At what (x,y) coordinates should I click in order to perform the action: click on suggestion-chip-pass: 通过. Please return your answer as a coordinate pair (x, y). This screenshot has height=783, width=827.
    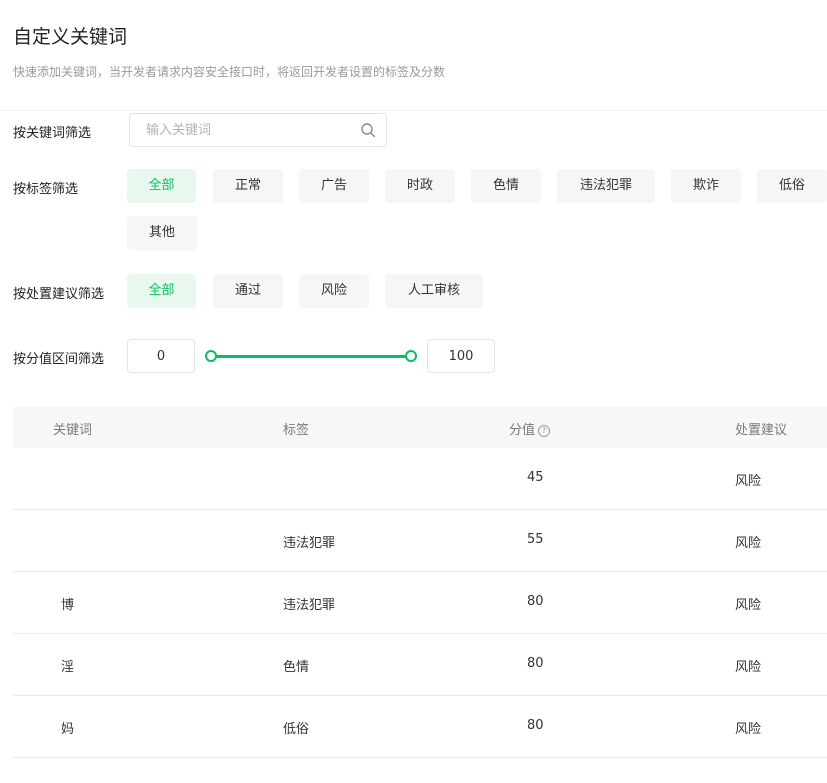
    Looking at the image, I should click on (248, 291).